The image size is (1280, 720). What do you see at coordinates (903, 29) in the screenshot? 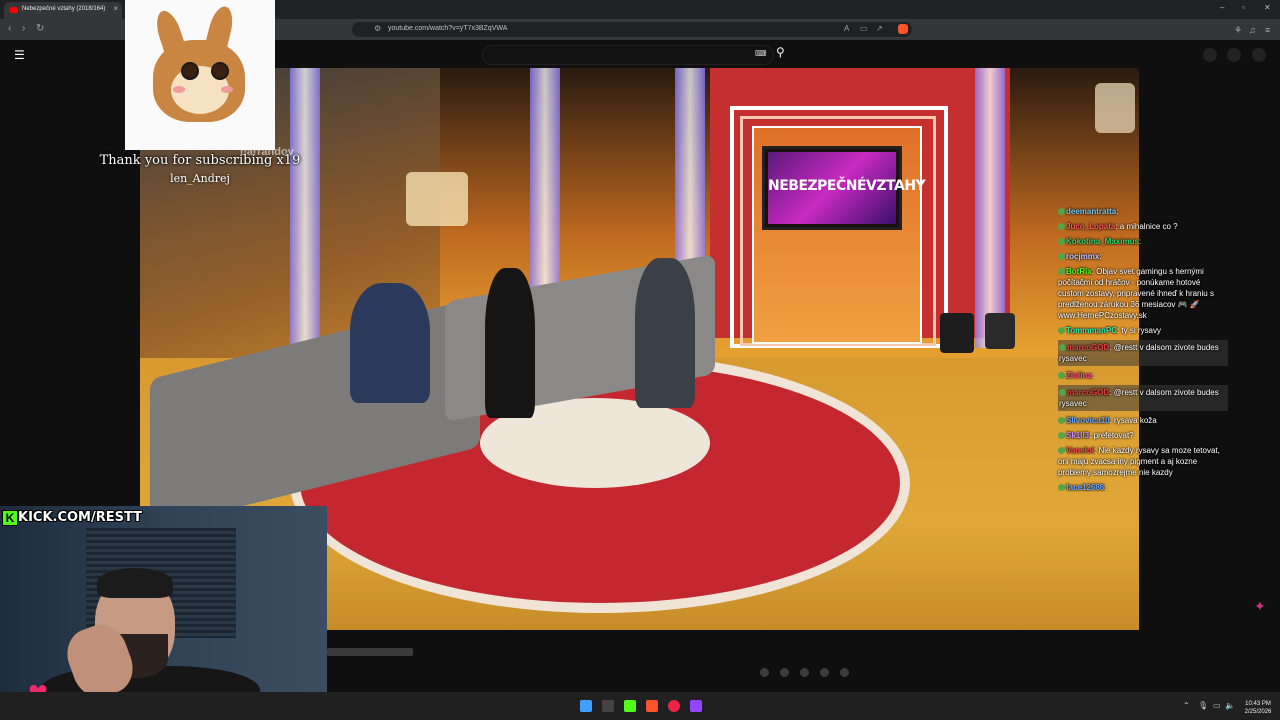
I see `brave-shield-icon` at bounding box center [903, 29].